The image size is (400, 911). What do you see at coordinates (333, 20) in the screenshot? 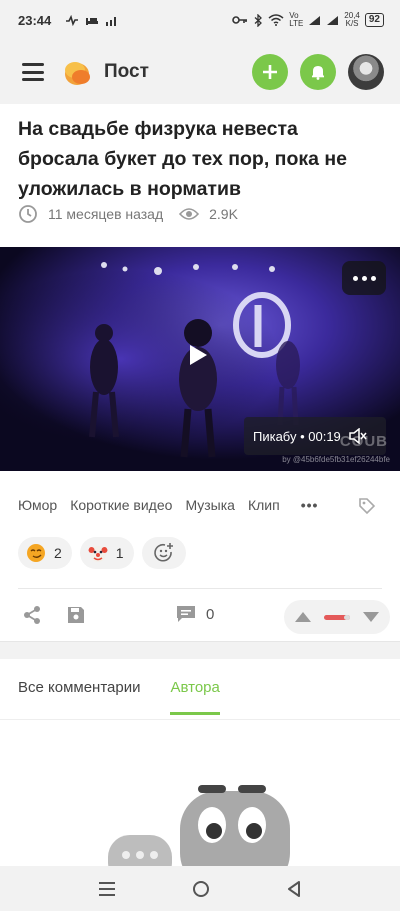
I see `cell-signal-2-icon` at bounding box center [333, 20].